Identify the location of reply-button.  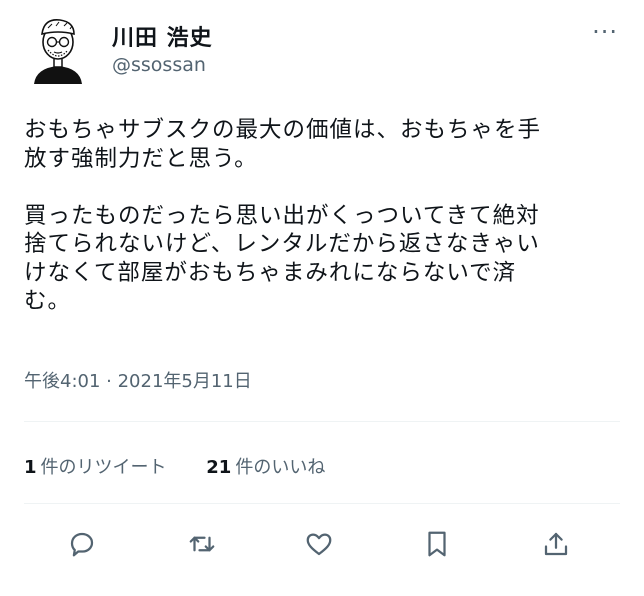
(82, 544).